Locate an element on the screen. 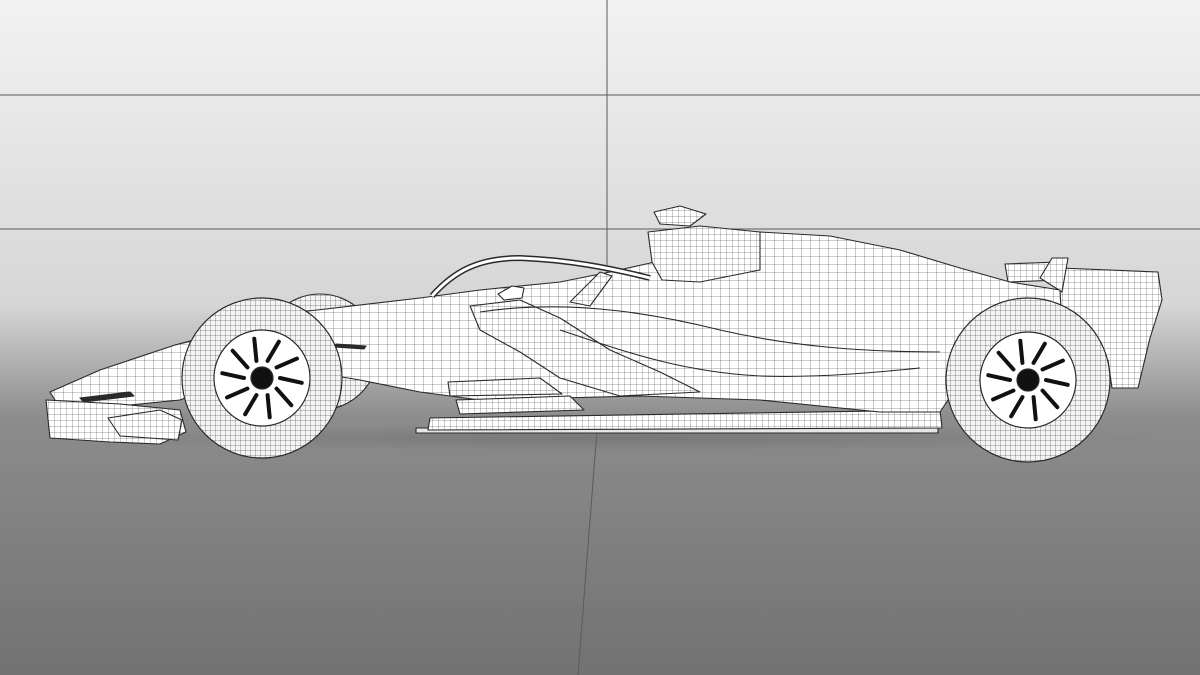 The height and width of the screenshot is (675, 1200). front-hub-icon is located at coordinates (262, 378).